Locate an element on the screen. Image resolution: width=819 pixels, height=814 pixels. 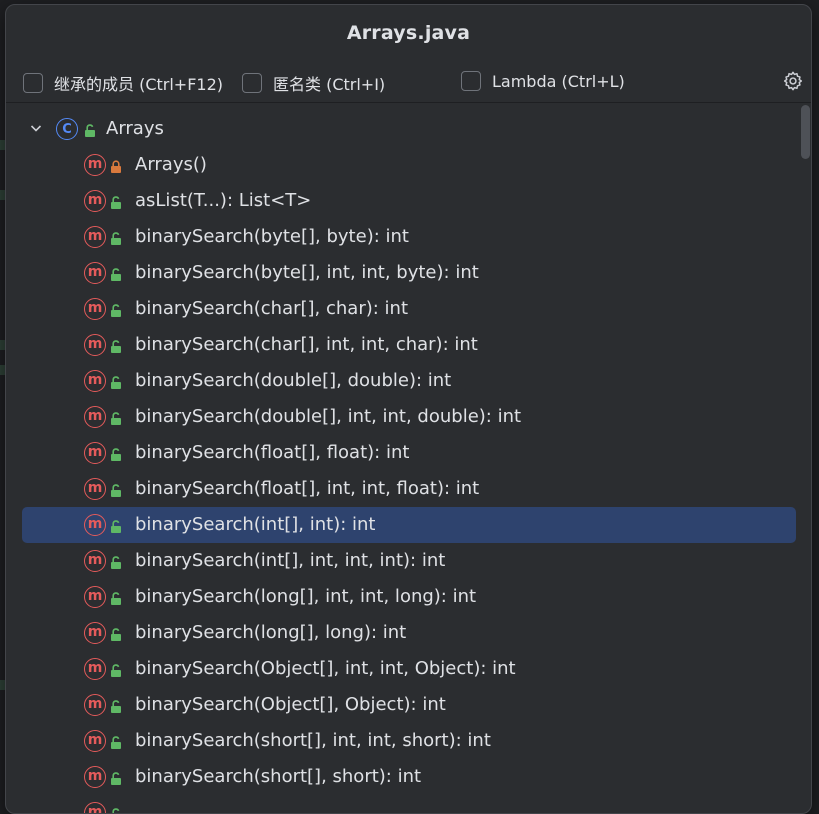
tree-item-label: binarySearch(int[], int): int is located at coordinates (255, 524).